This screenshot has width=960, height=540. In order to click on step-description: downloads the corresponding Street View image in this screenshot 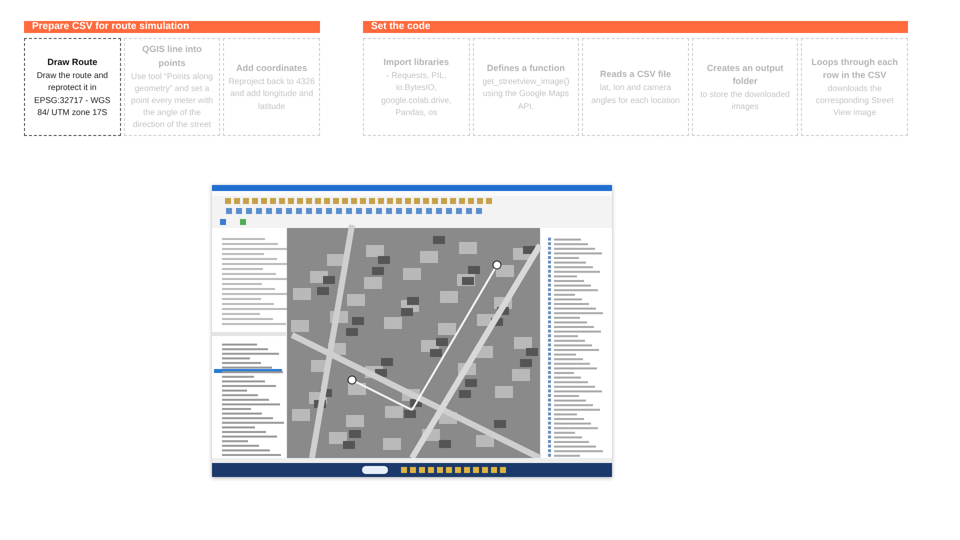, I will do `click(854, 100)`.